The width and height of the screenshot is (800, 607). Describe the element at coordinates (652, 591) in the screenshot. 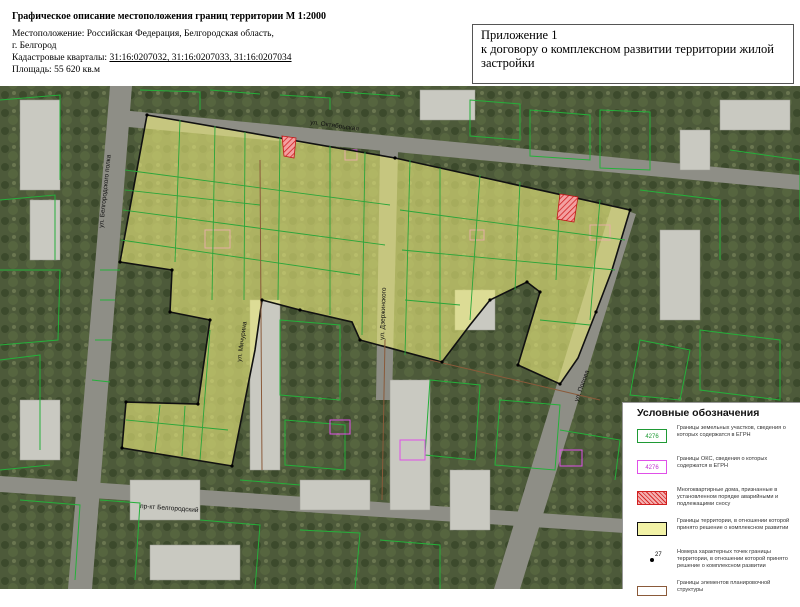

I see `planning-swatch` at that location.